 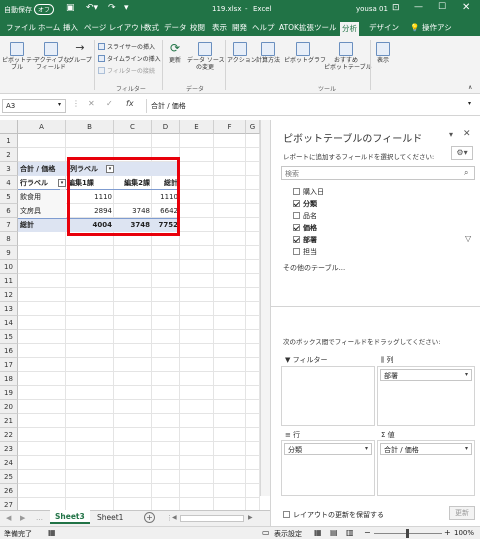 I want to click on customize-qat-icon: ▾, so click(x=126, y=8).